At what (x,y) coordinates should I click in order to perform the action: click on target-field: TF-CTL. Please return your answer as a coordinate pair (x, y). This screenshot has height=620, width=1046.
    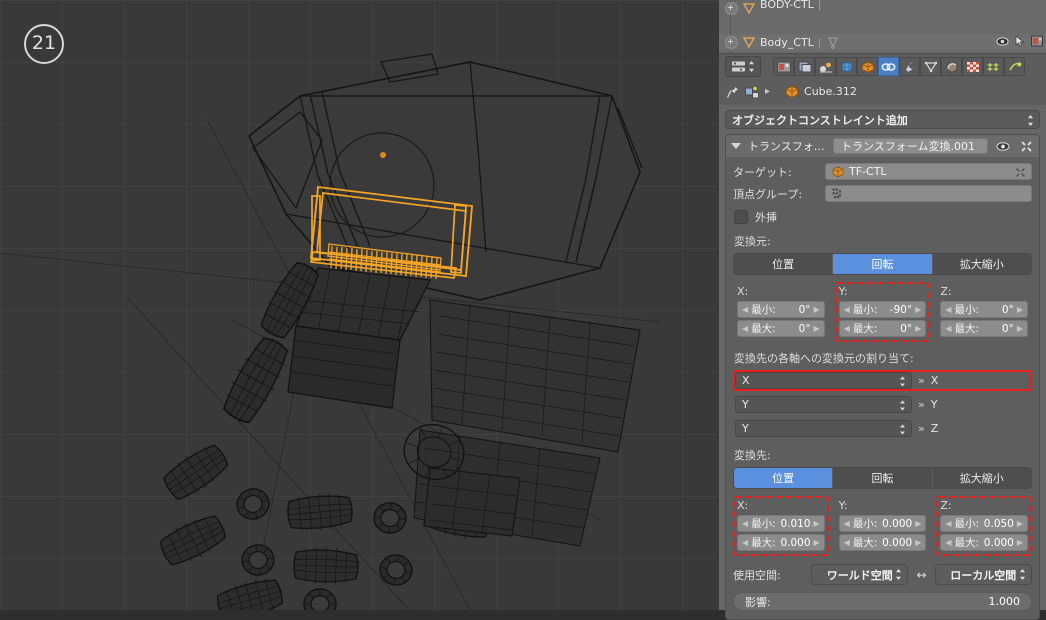
    Looking at the image, I should click on (928, 171).